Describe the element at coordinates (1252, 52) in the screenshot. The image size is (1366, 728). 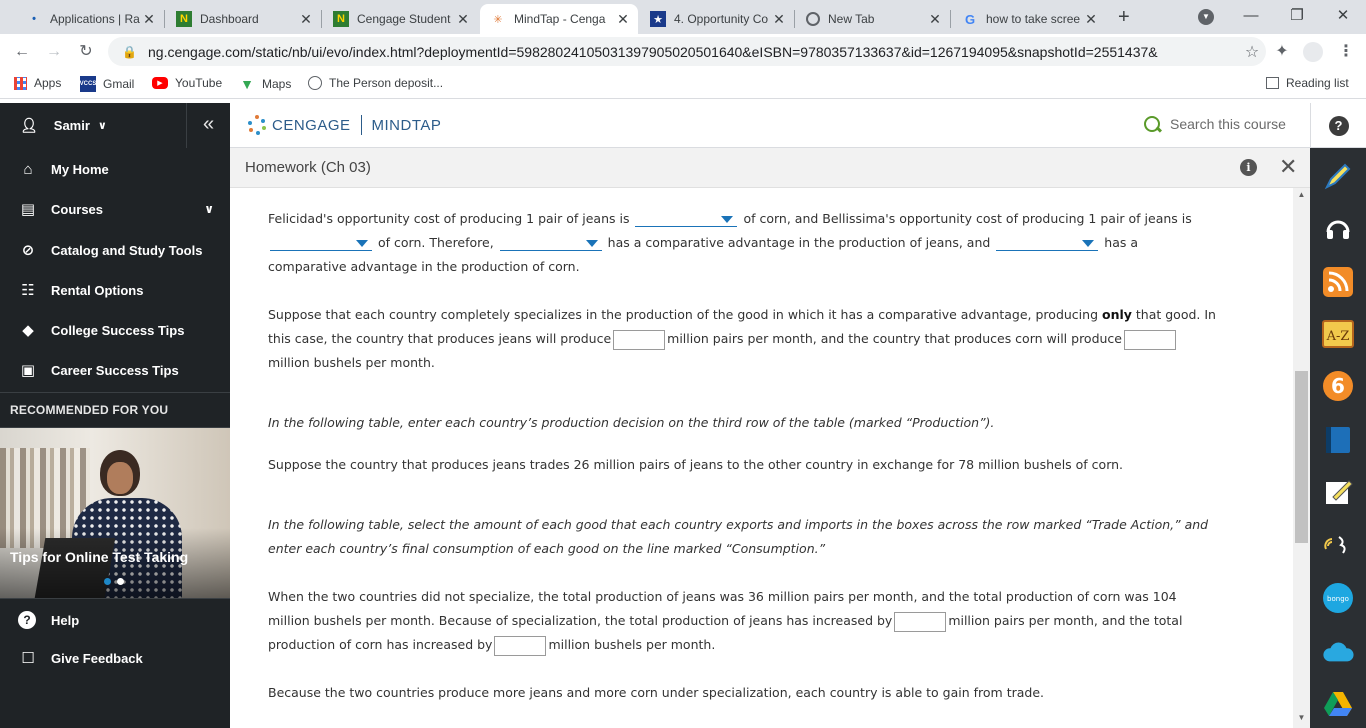
I see `bookmark-star-icon: ☆` at that location.